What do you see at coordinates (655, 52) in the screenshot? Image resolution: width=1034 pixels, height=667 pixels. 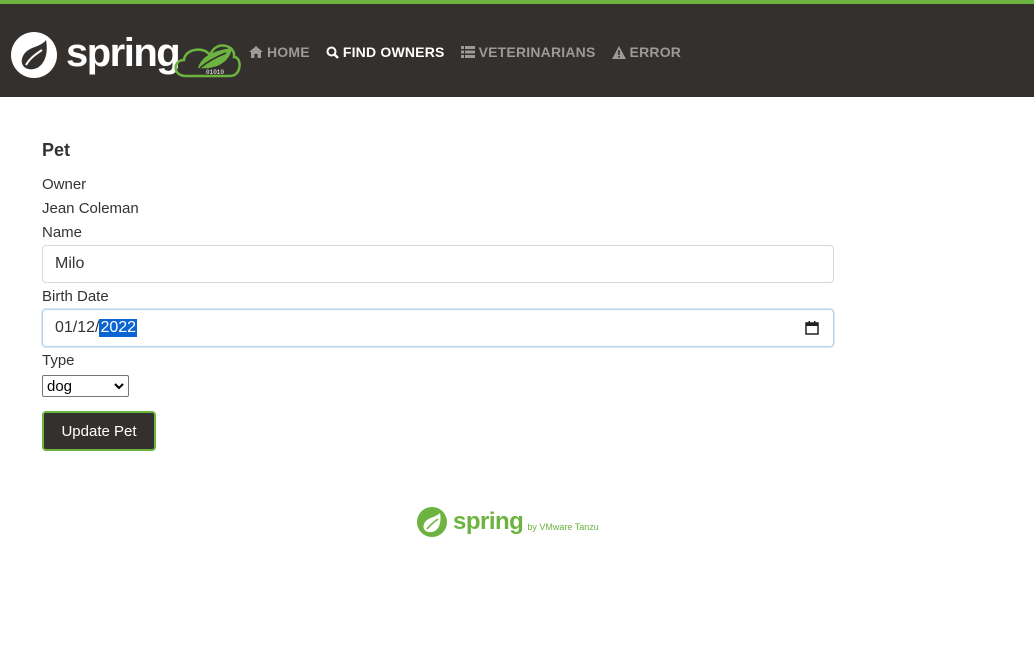 I see `nav-error-label: ERROR` at bounding box center [655, 52].